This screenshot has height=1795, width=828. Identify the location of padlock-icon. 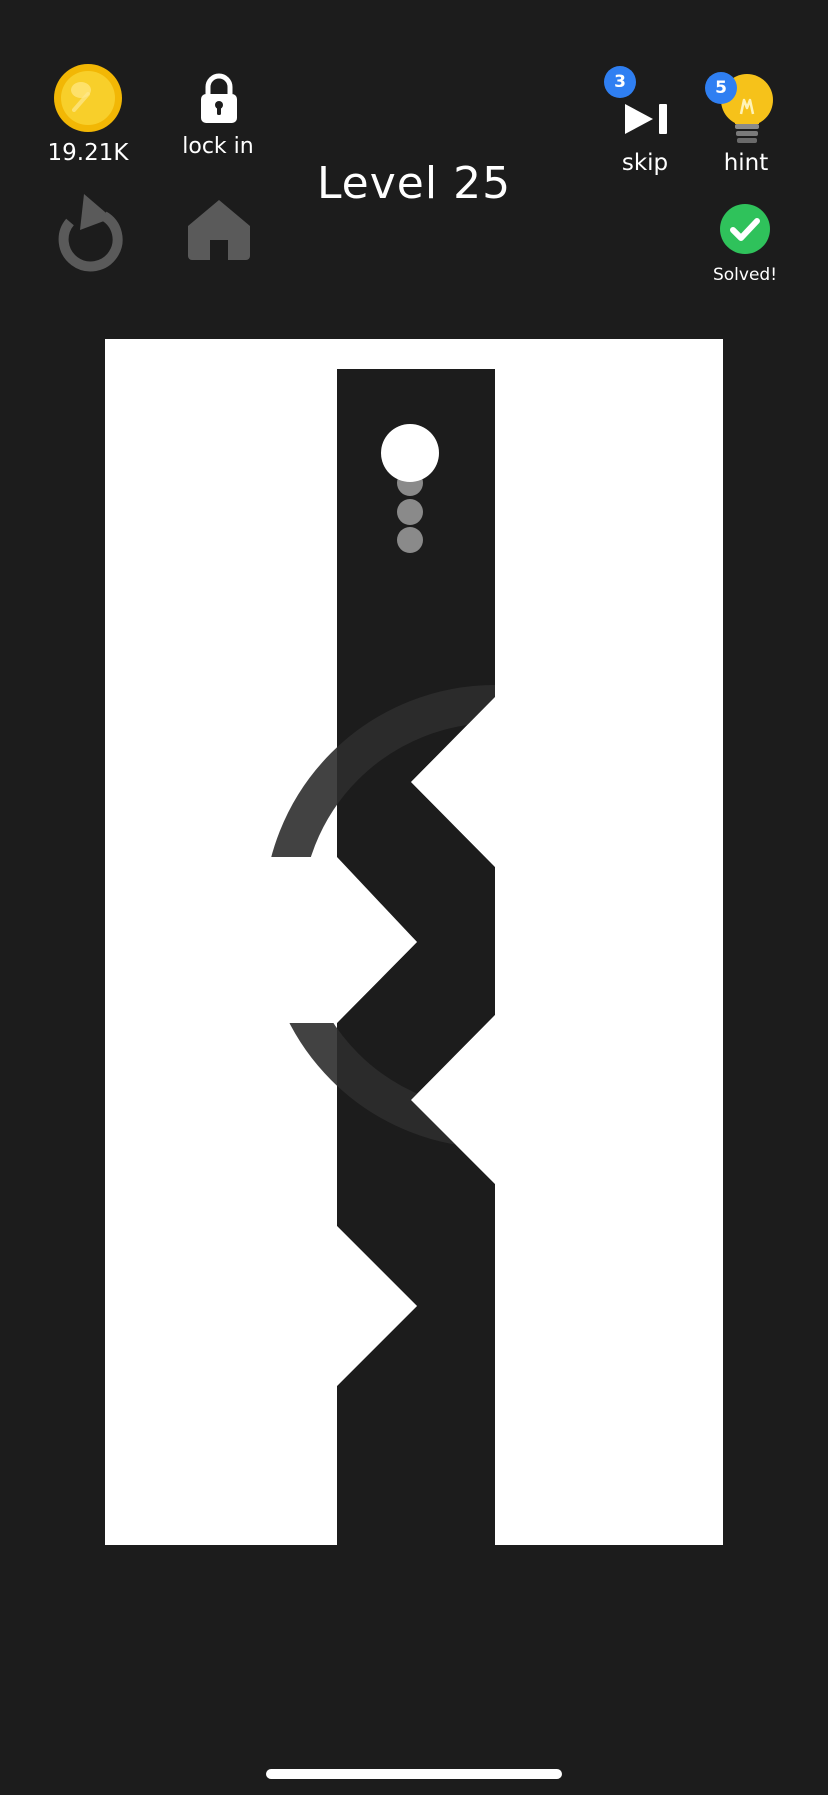
(219, 98).